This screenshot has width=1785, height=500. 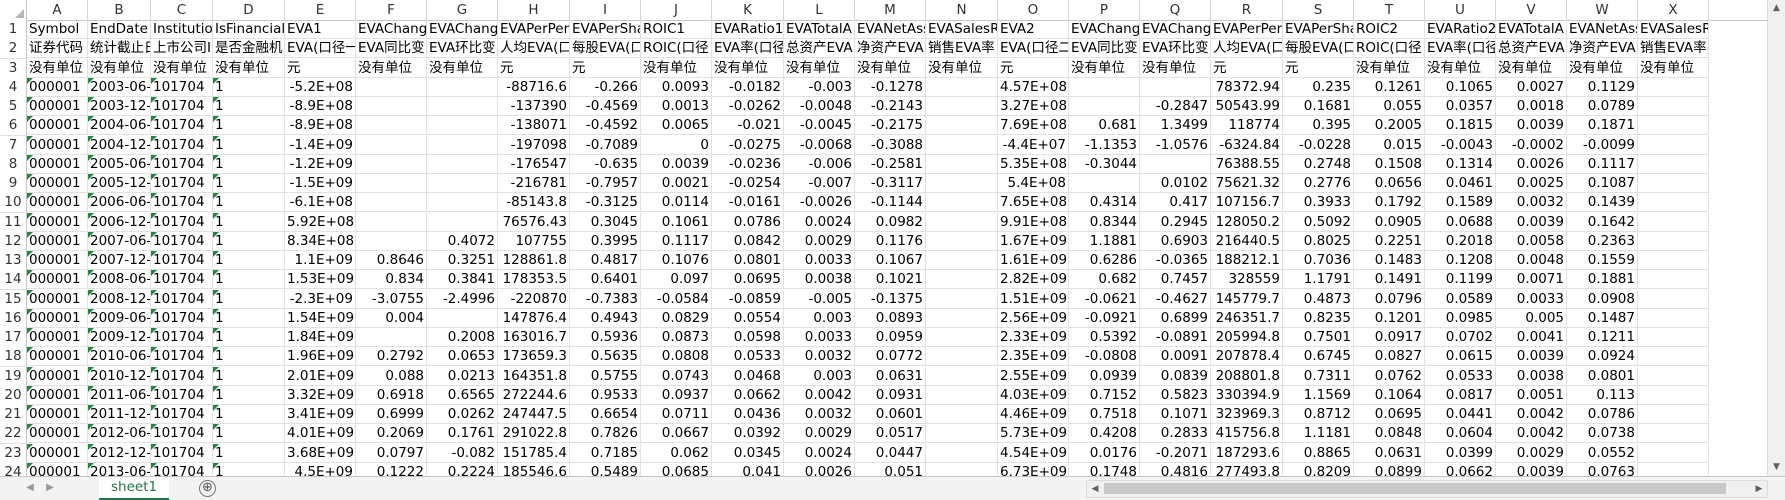 I want to click on cell-n6, so click(x=962, y=125).